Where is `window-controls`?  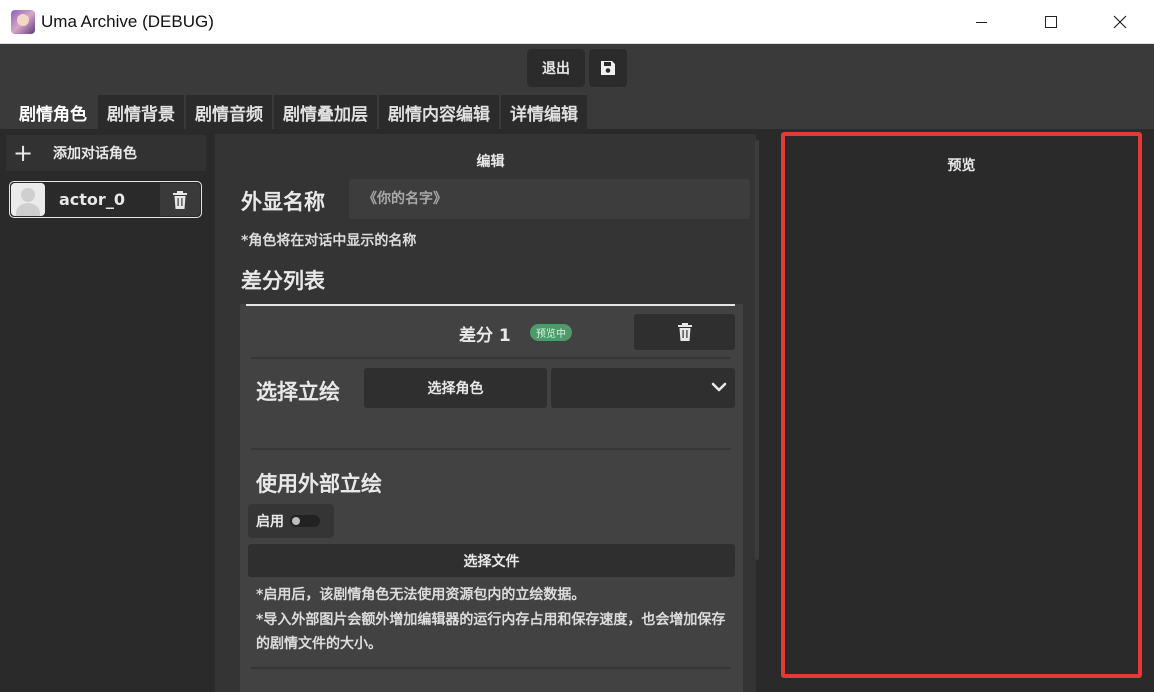 window-controls is located at coordinates (1050, 22).